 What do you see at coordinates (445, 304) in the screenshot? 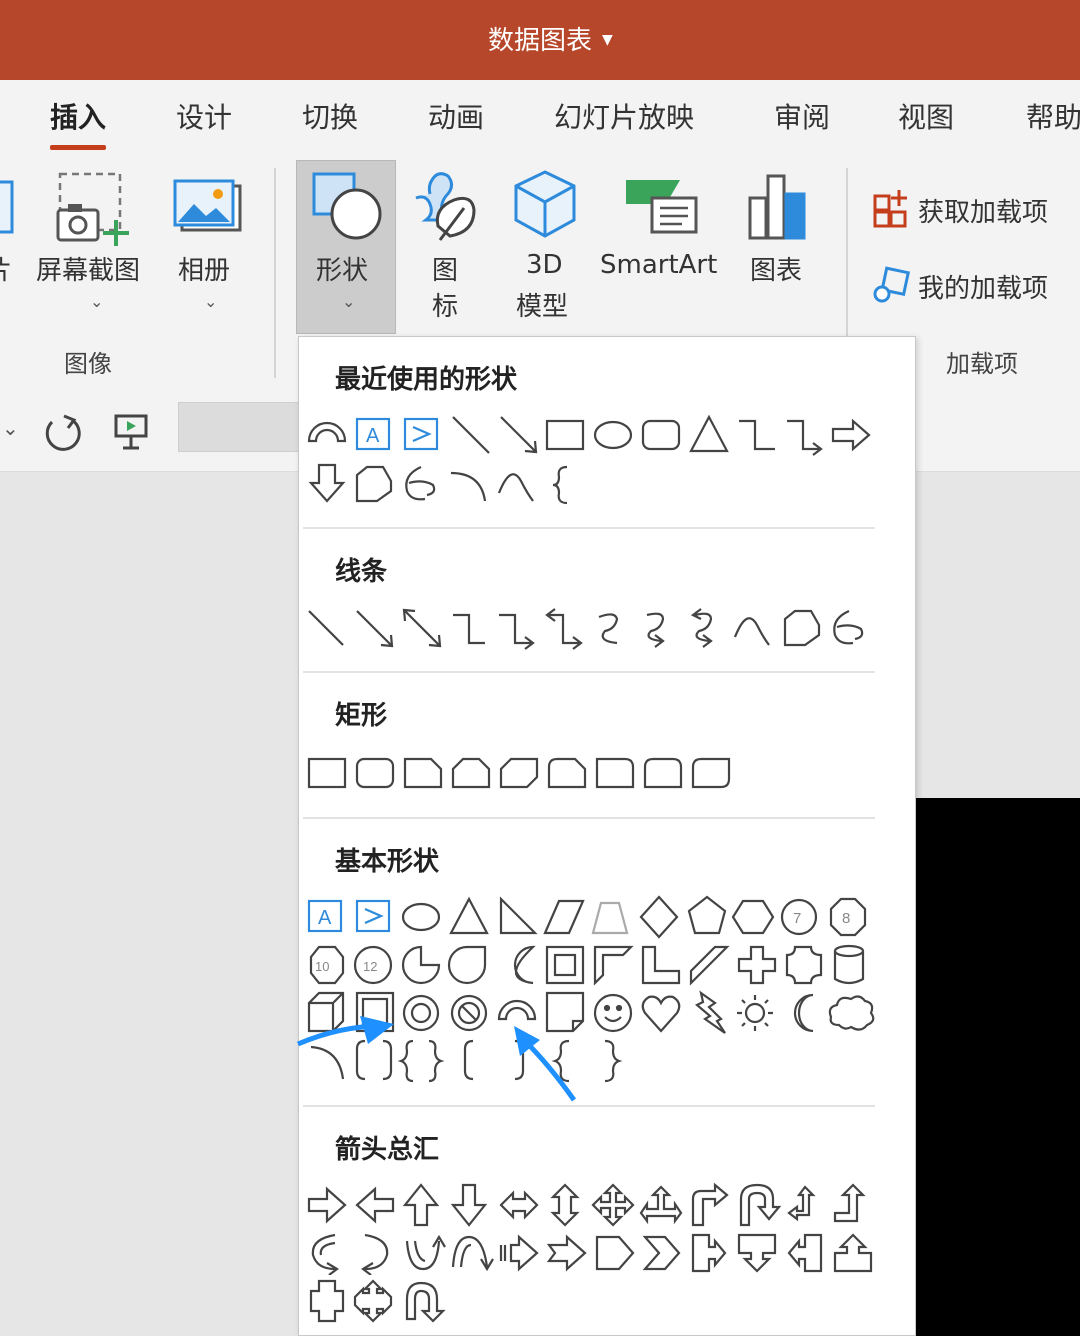
I see `icons-label-2: 标` at bounding box center [445, 304].